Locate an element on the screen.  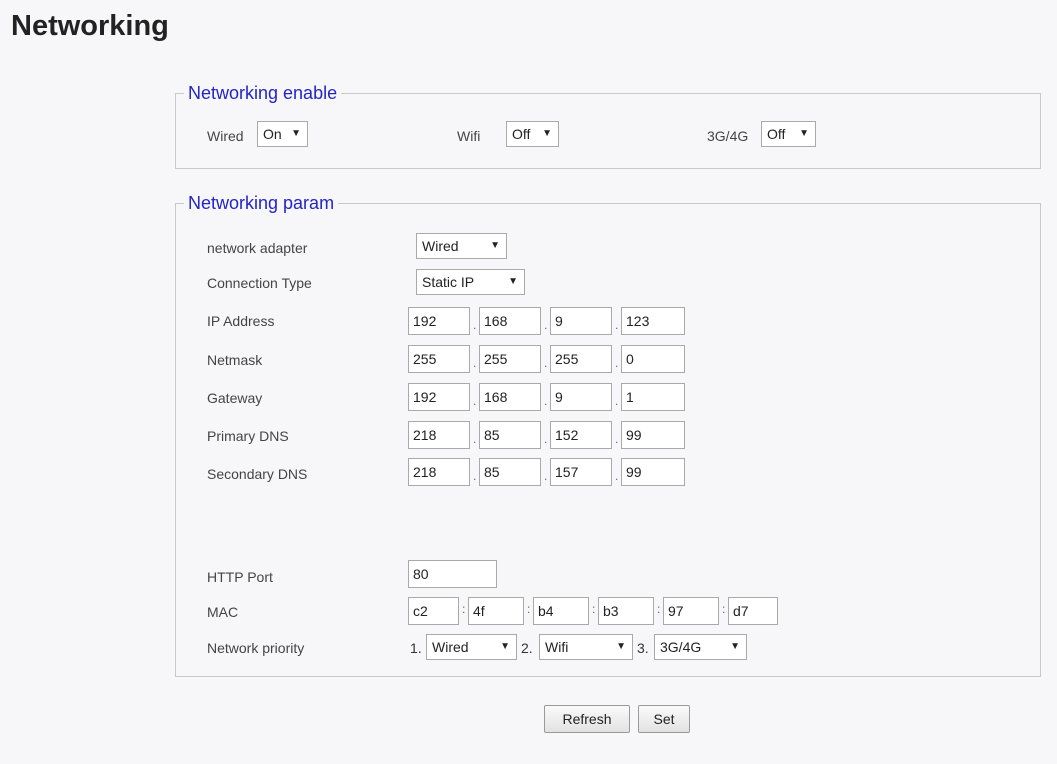
secondary-dns-label: Secondary DNS is located at coordinates (257, 474).